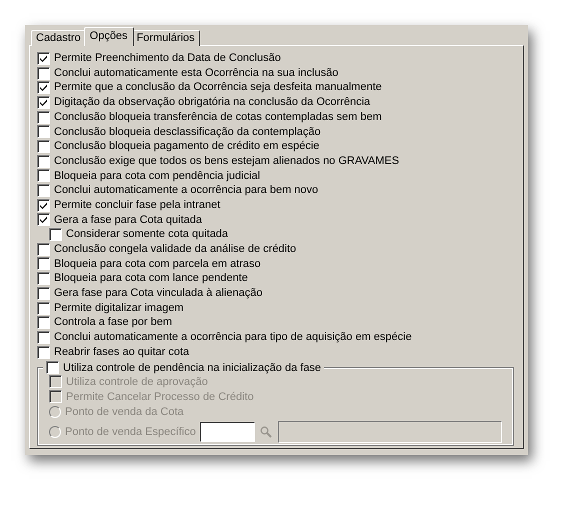 This screenshot has height=522, width=573. What do you see at coordinates (218, 117) in the screenshot?
I see `checkbox-label: Conclusão bloqueia transferência de cotas contempladas sem bem` at bounding box center [218, 117].